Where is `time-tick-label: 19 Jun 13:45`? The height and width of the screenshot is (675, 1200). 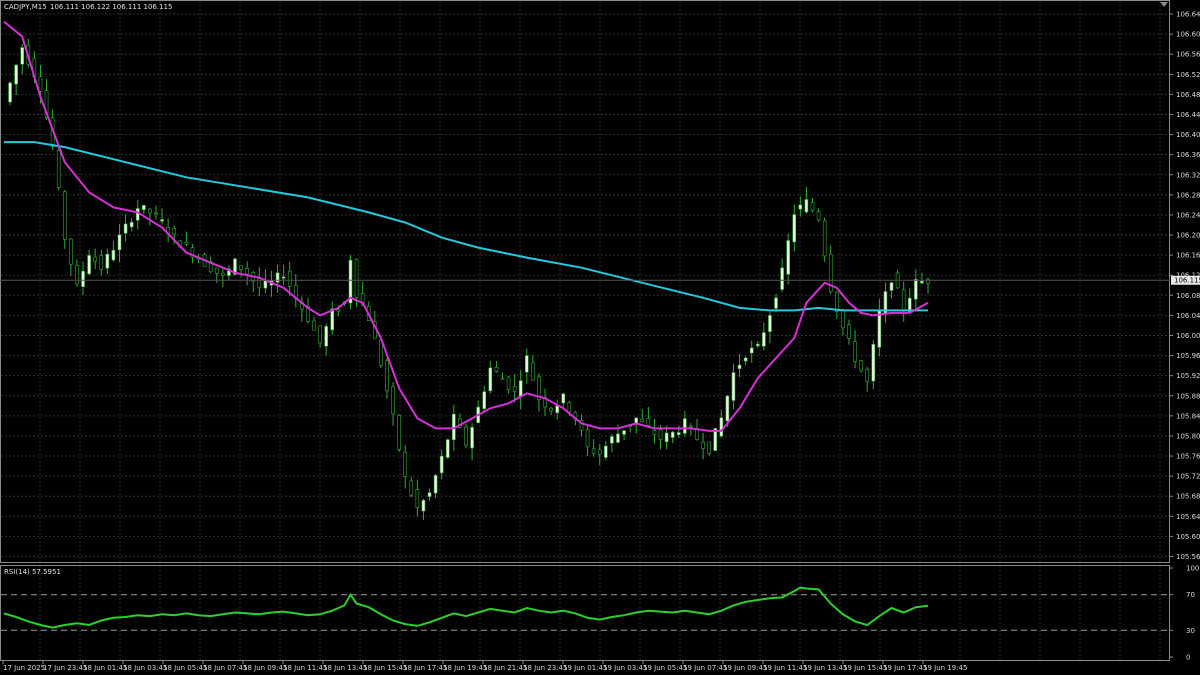
time-tick-label: 19 Jun 13:45 is located at coordinates (825, 668).